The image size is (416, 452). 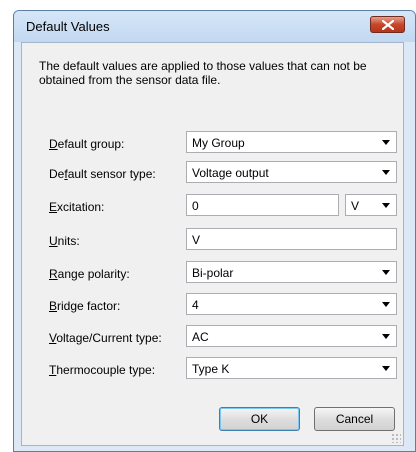 I want to click on range-polarity-label: Range polarity:, so click(x=89, y=274).